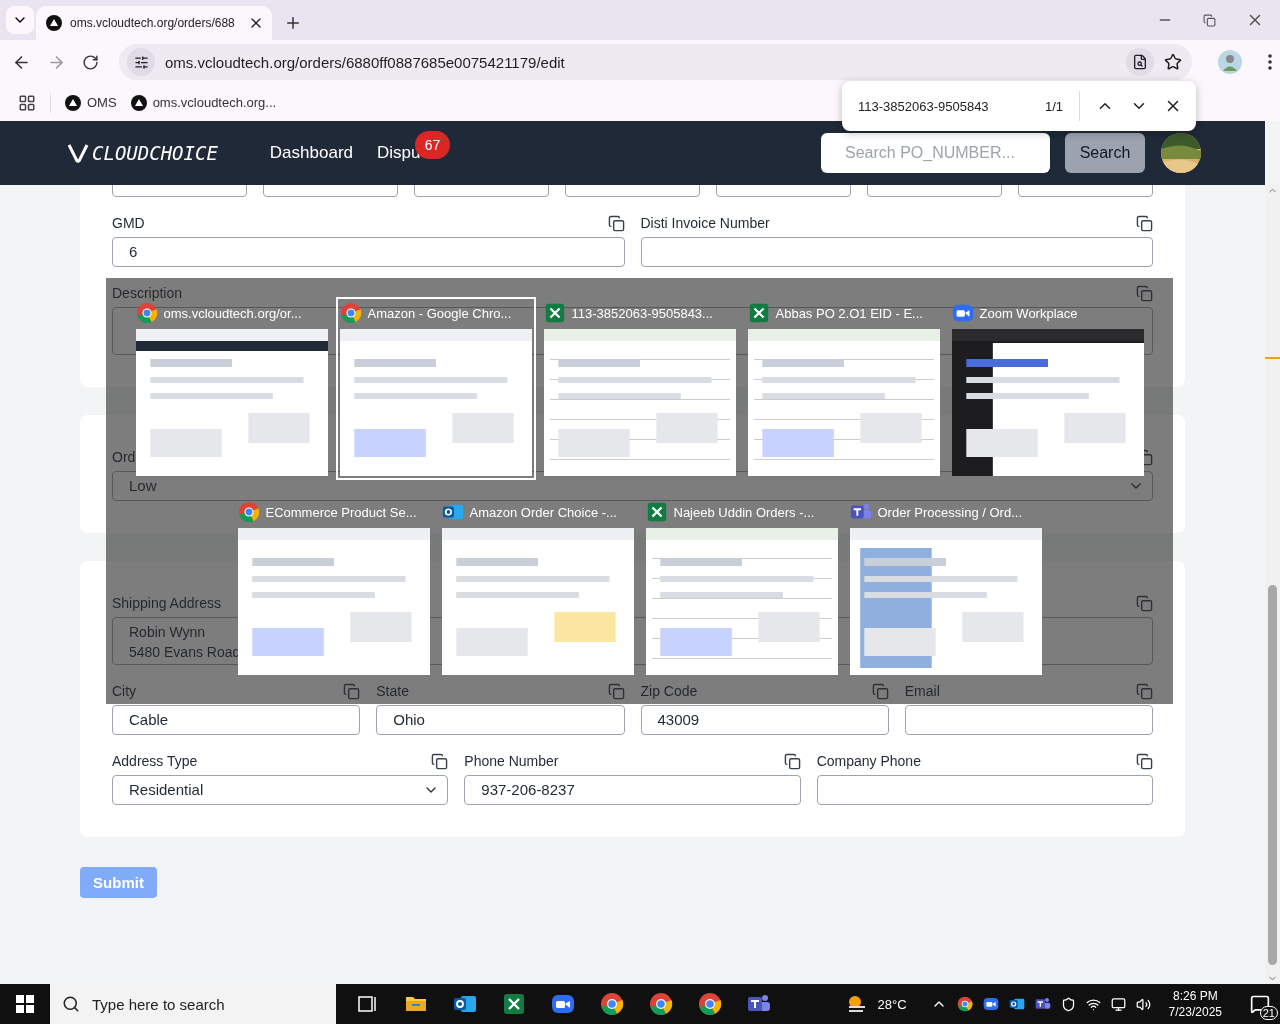 The width and height of the screenshot is (1280, 1024). I want to click on field-label: Disti Invoice Number, so click(705, 223).